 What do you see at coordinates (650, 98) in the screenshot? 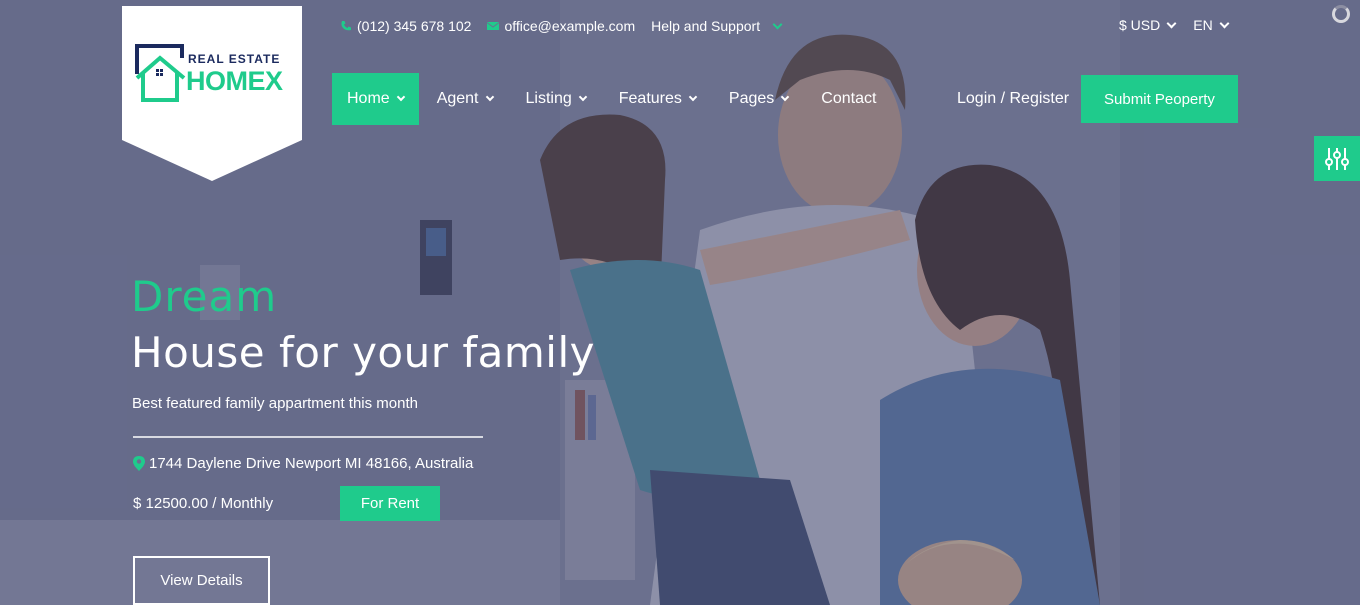
I see `nav-item-label: Features` at bounding box center [650, 98].